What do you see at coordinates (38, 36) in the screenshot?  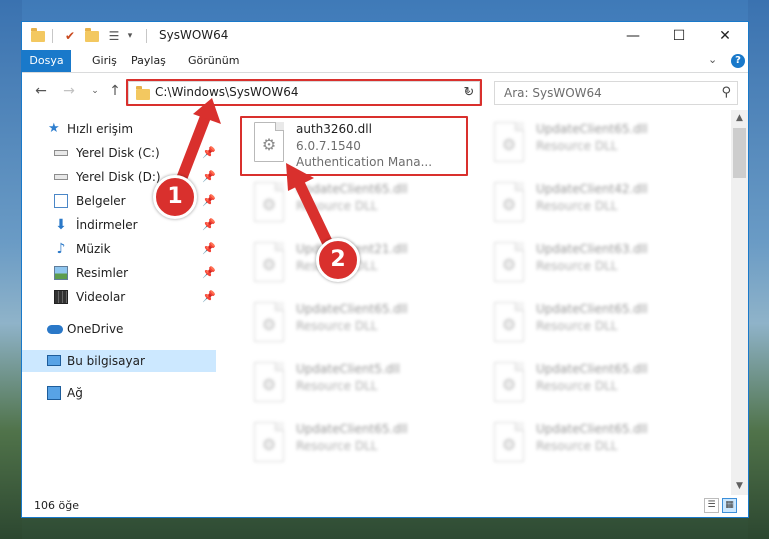 I see `folder-icon` at bounding box center [38, 36].